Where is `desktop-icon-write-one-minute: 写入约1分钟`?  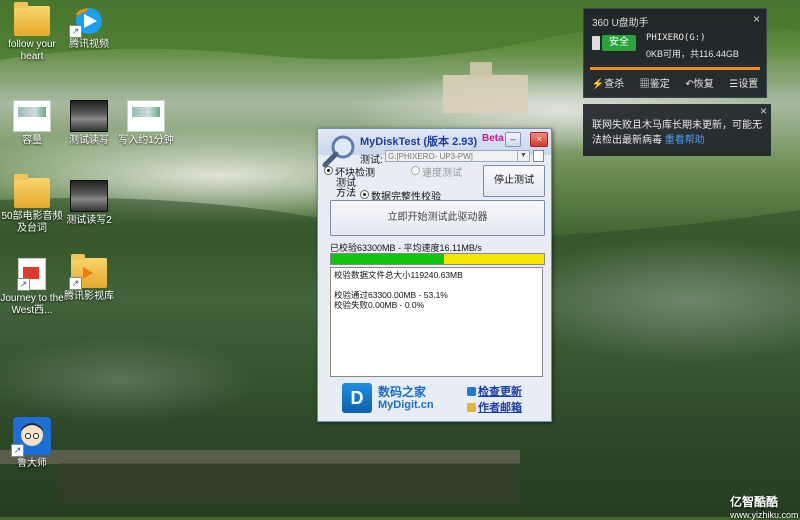
desktop-icon-write-one-minute: 写入约1分钟 is located at coordinates (146, 123).